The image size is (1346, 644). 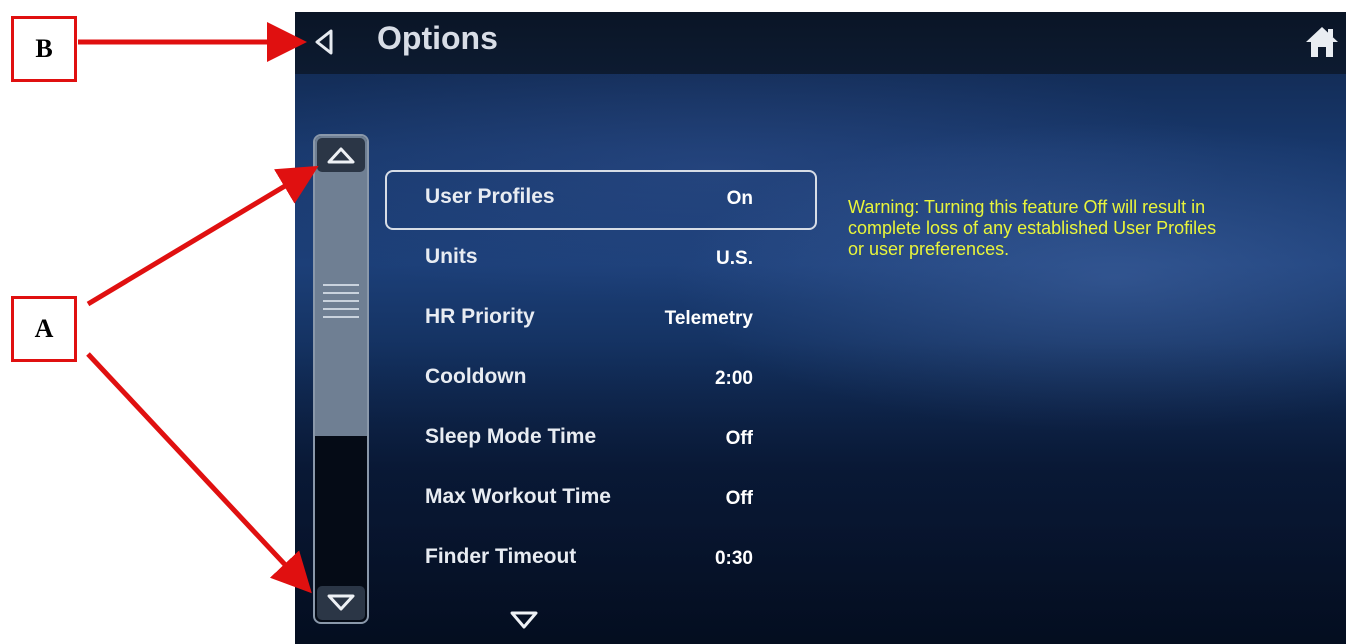 I want to click on arrow-a-to-down, so click(x=199, y=473).